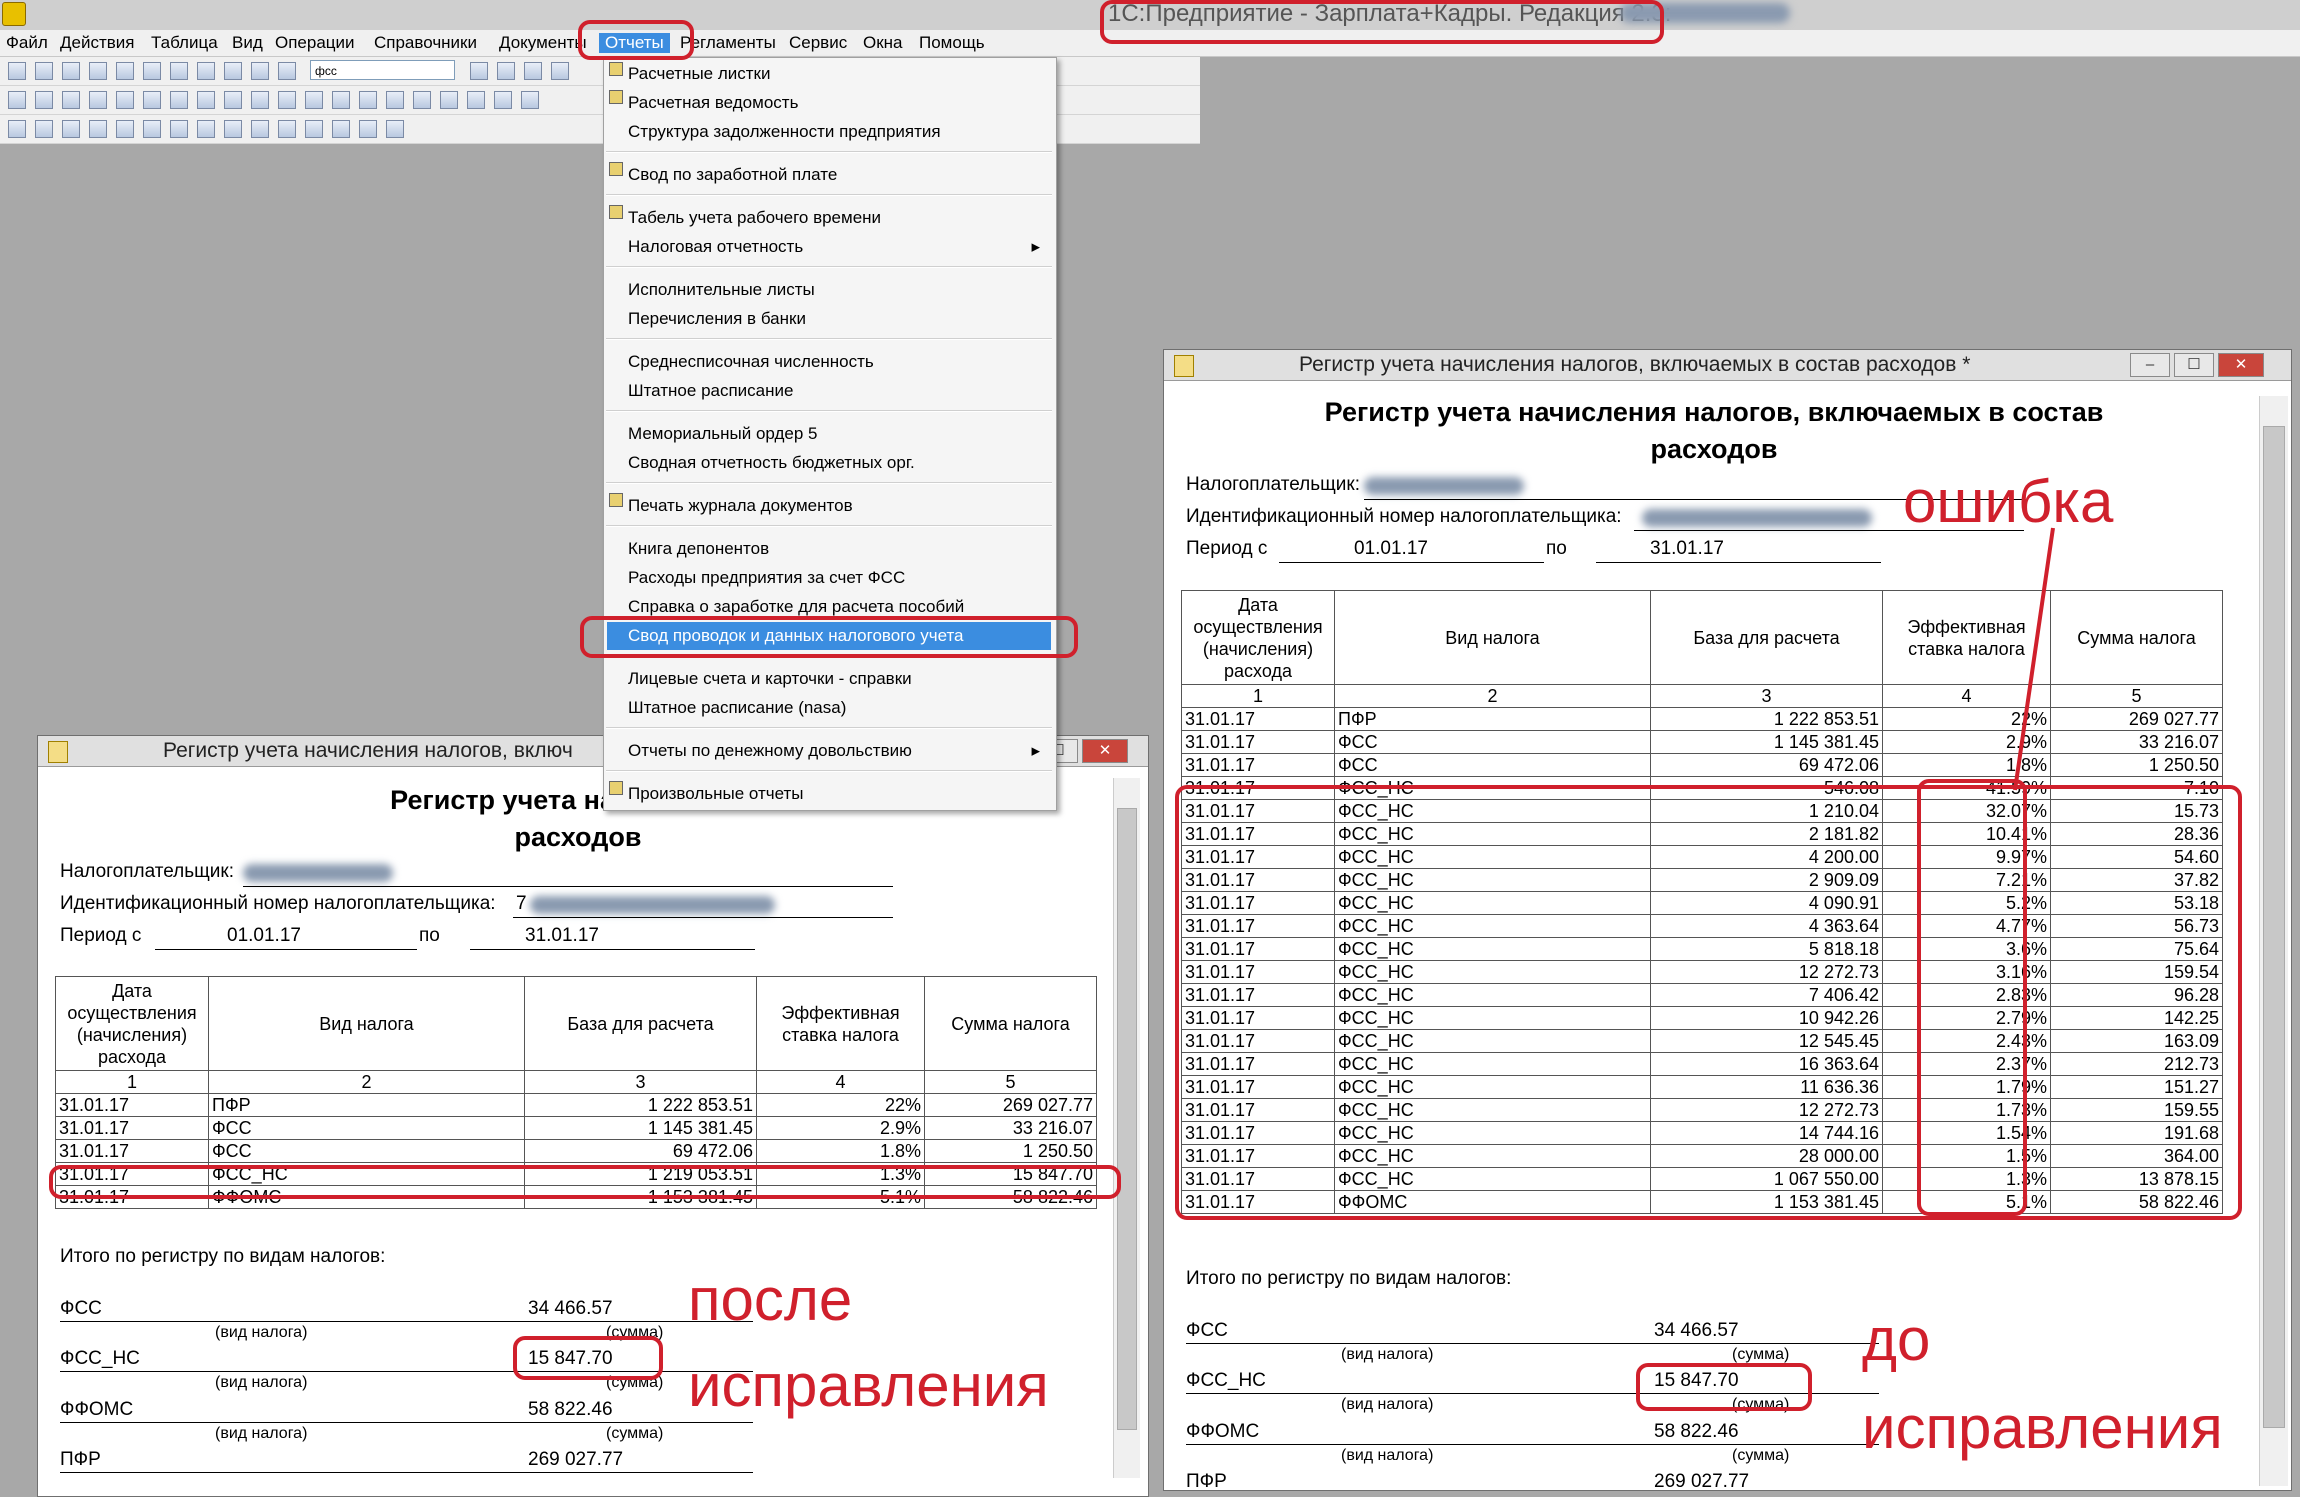  I want to click on error-pointer-line, so click(2034, 659).